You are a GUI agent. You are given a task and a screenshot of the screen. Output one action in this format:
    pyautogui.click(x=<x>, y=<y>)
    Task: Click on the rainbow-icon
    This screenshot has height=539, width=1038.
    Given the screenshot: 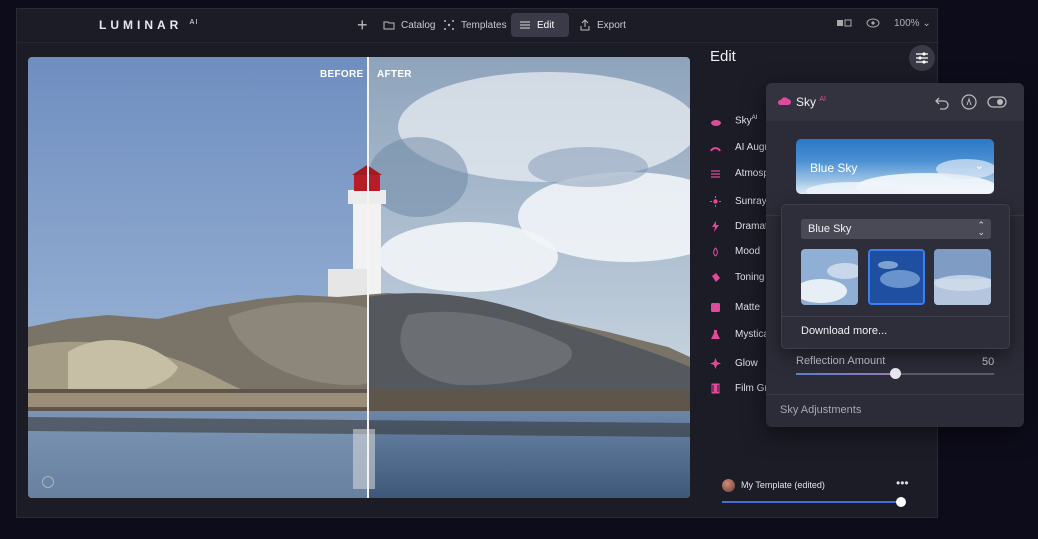 What is the action you would take?
    pyautogui.click(x=715, y=147)
    